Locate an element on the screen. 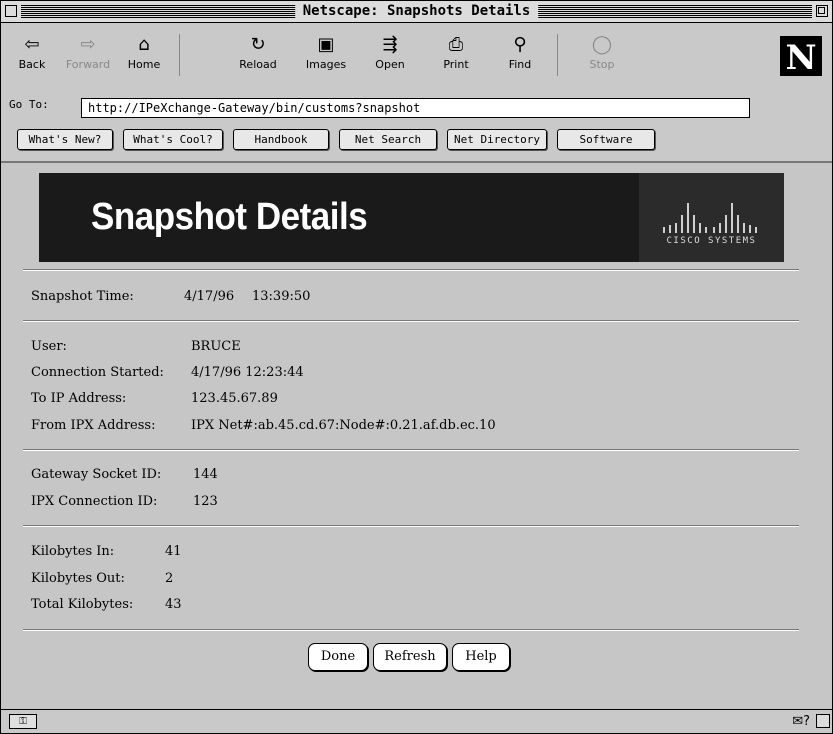  cisco-logo: CISCO SYSTEMS is located at coordinates (711, 217).